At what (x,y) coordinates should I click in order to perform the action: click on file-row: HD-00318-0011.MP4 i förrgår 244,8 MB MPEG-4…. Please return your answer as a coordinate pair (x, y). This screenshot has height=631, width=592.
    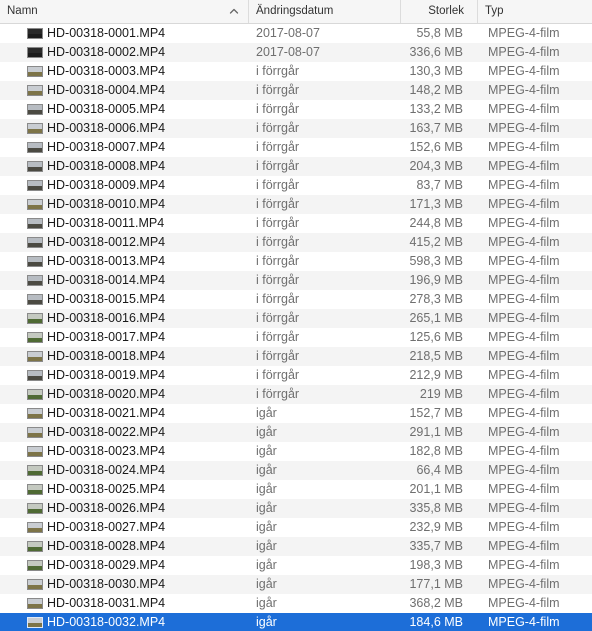
    Looking at the image, I should click on (296, 223).